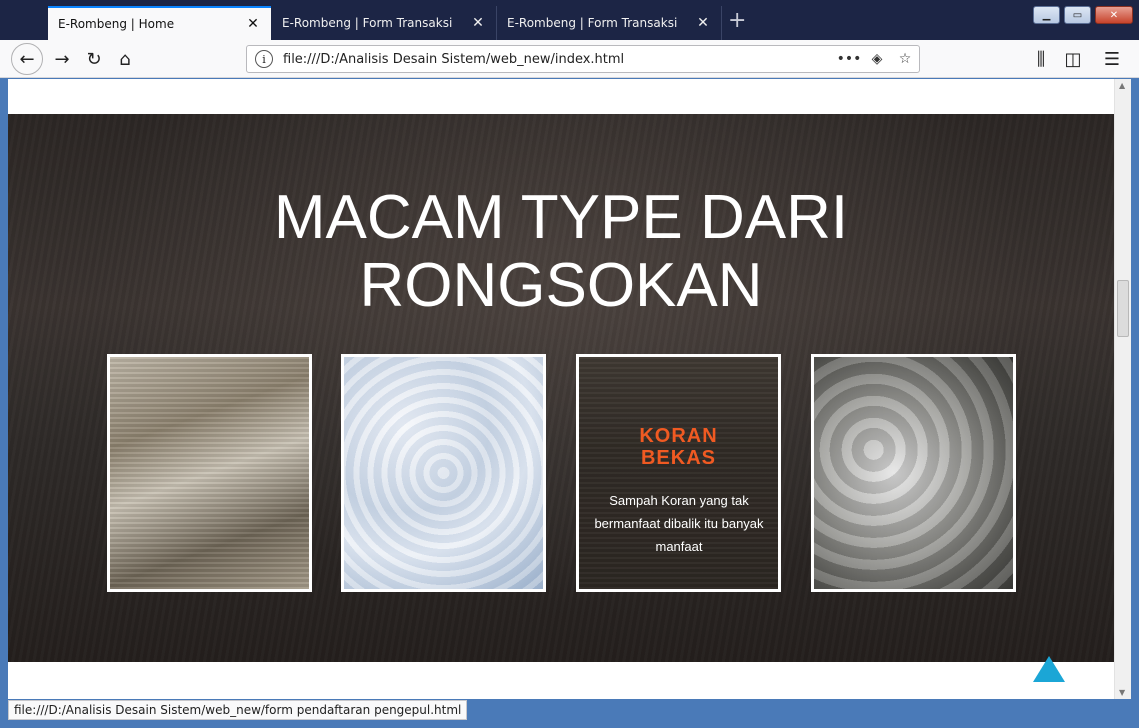 Image resolution: width=1139 pixels, height=728 pixels. Describe the element at coordinates (1123, 308) in the screenshot. I see `scrollbar-thumb` at that location.